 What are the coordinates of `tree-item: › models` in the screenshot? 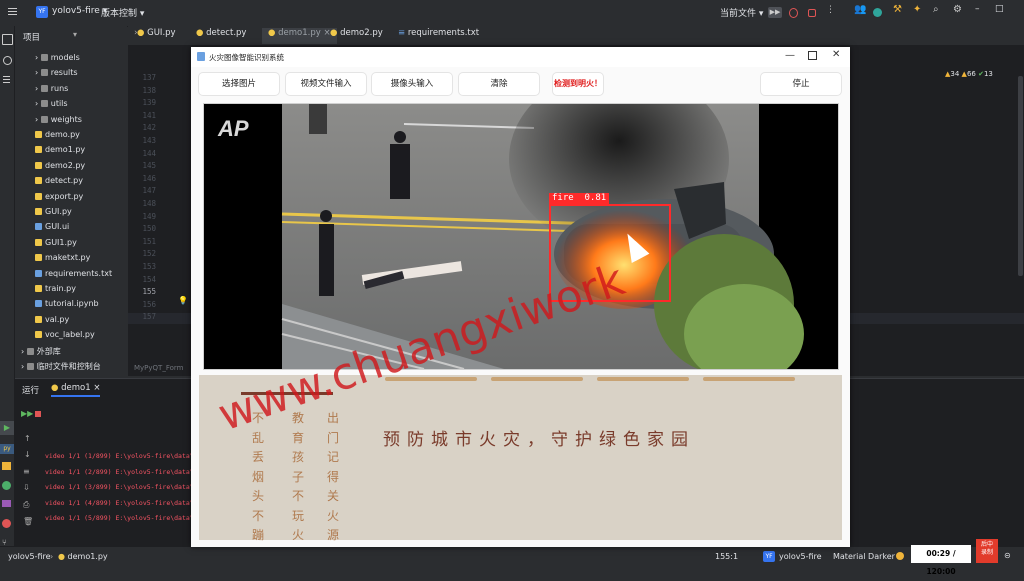 It's located at (57, 60).